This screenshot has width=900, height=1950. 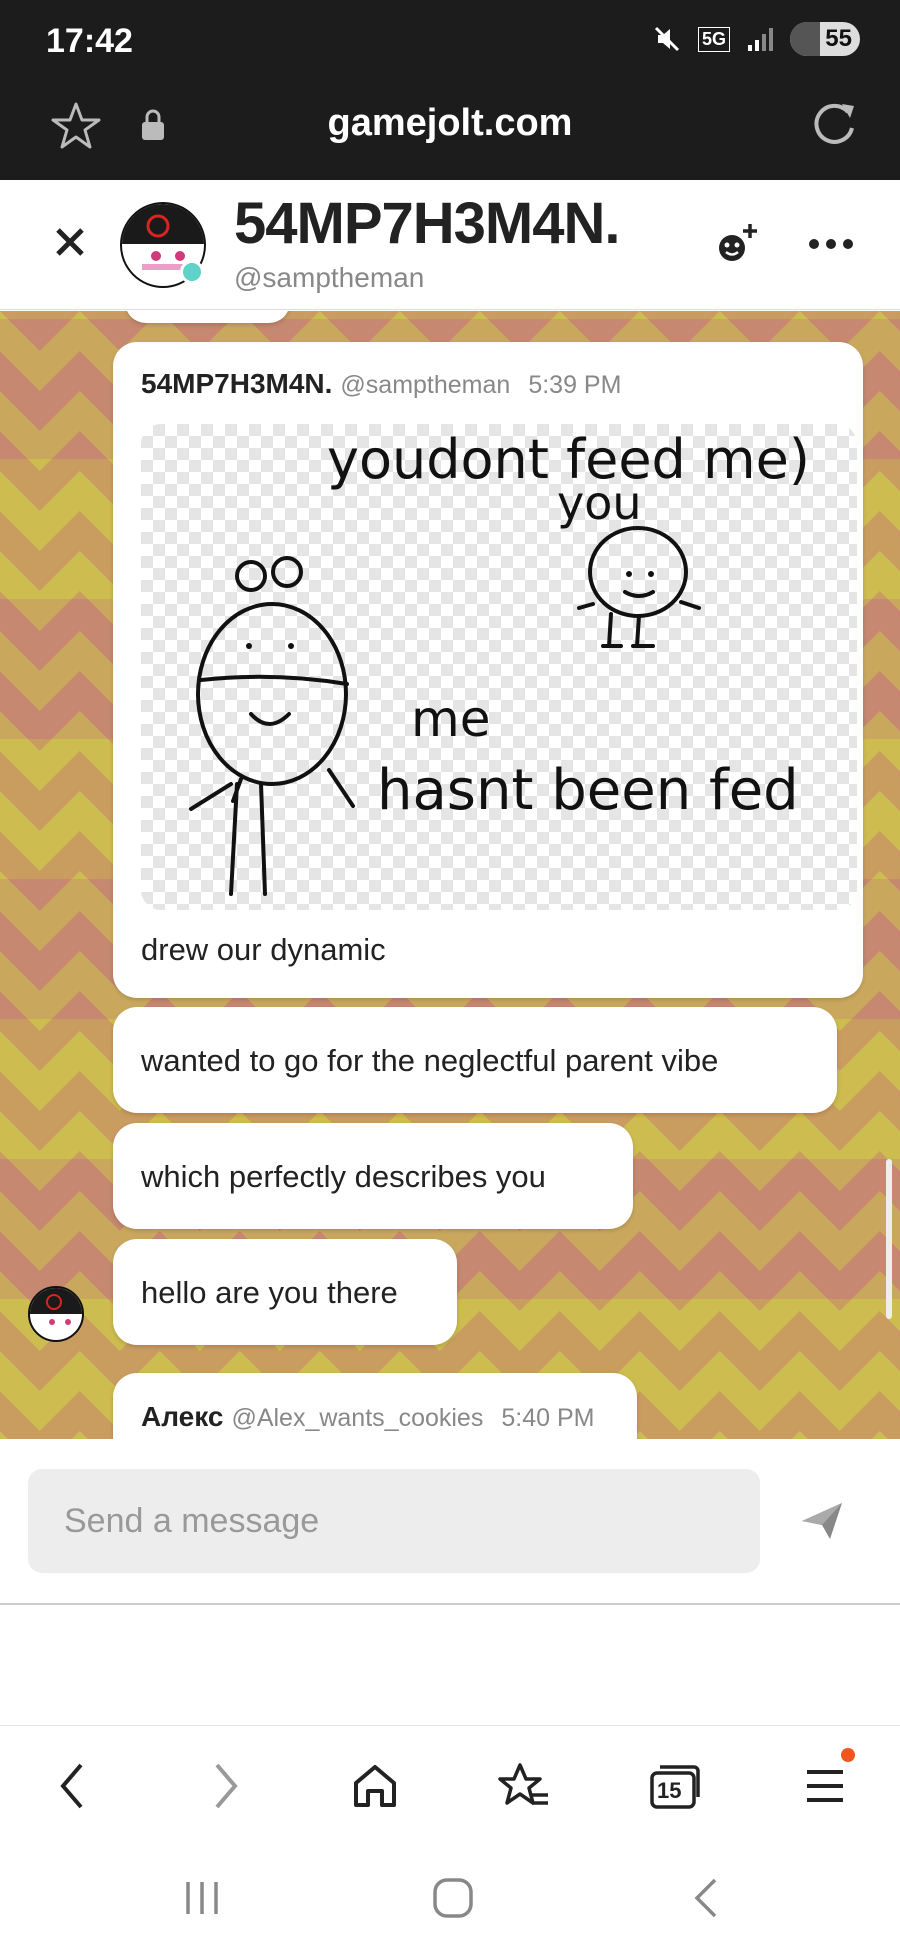 What do you see at coordinates (450, 123) in the screenshot?
I see `url-text: gamejolt.com` at bounding box center [450, 123].